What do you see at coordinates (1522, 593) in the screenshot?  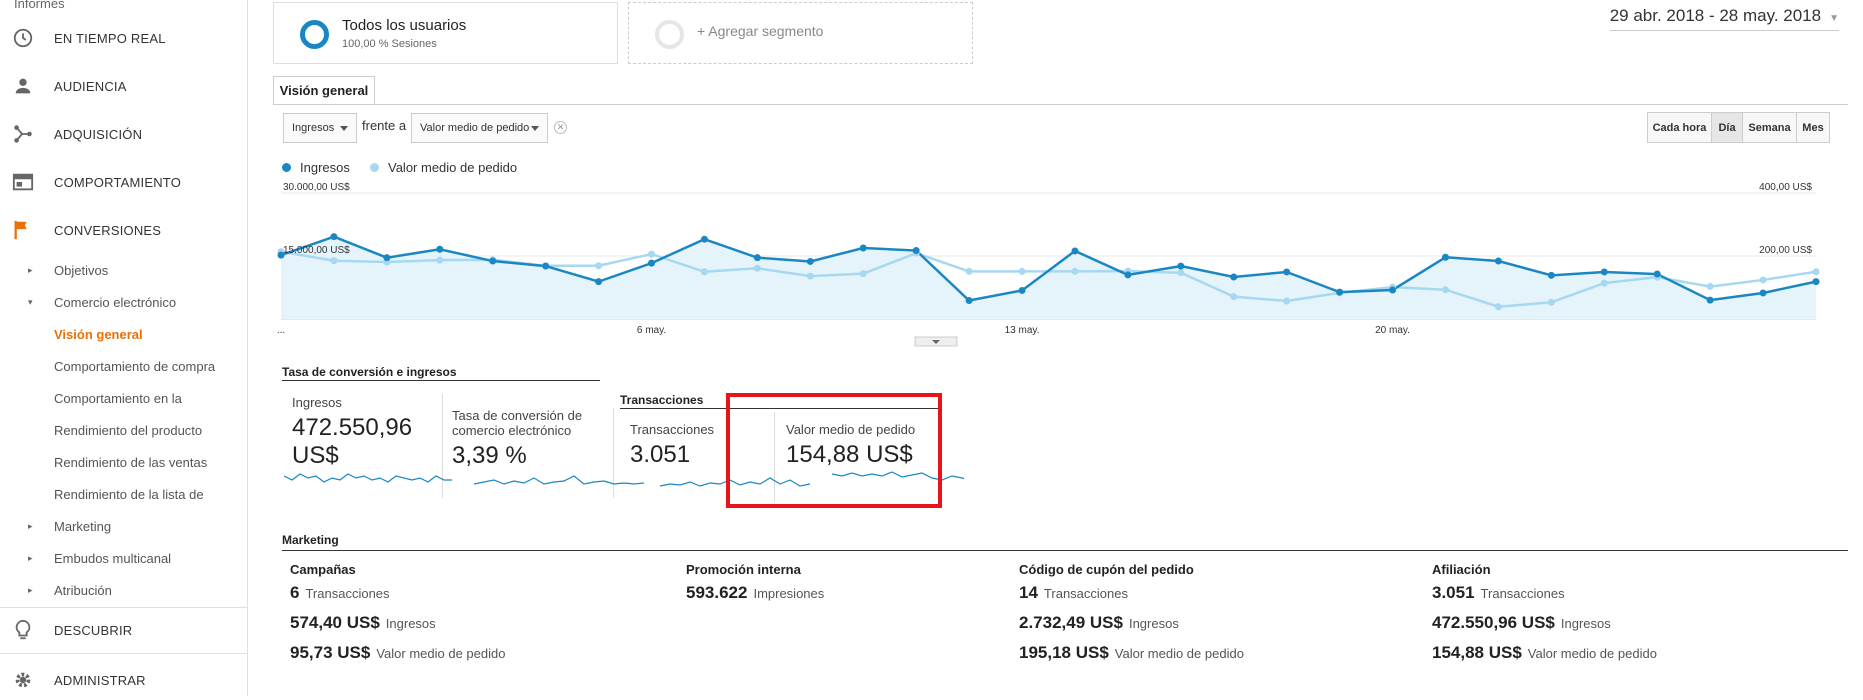 I see `row-unit: Transacciones` at bounding box center [1522, 593].